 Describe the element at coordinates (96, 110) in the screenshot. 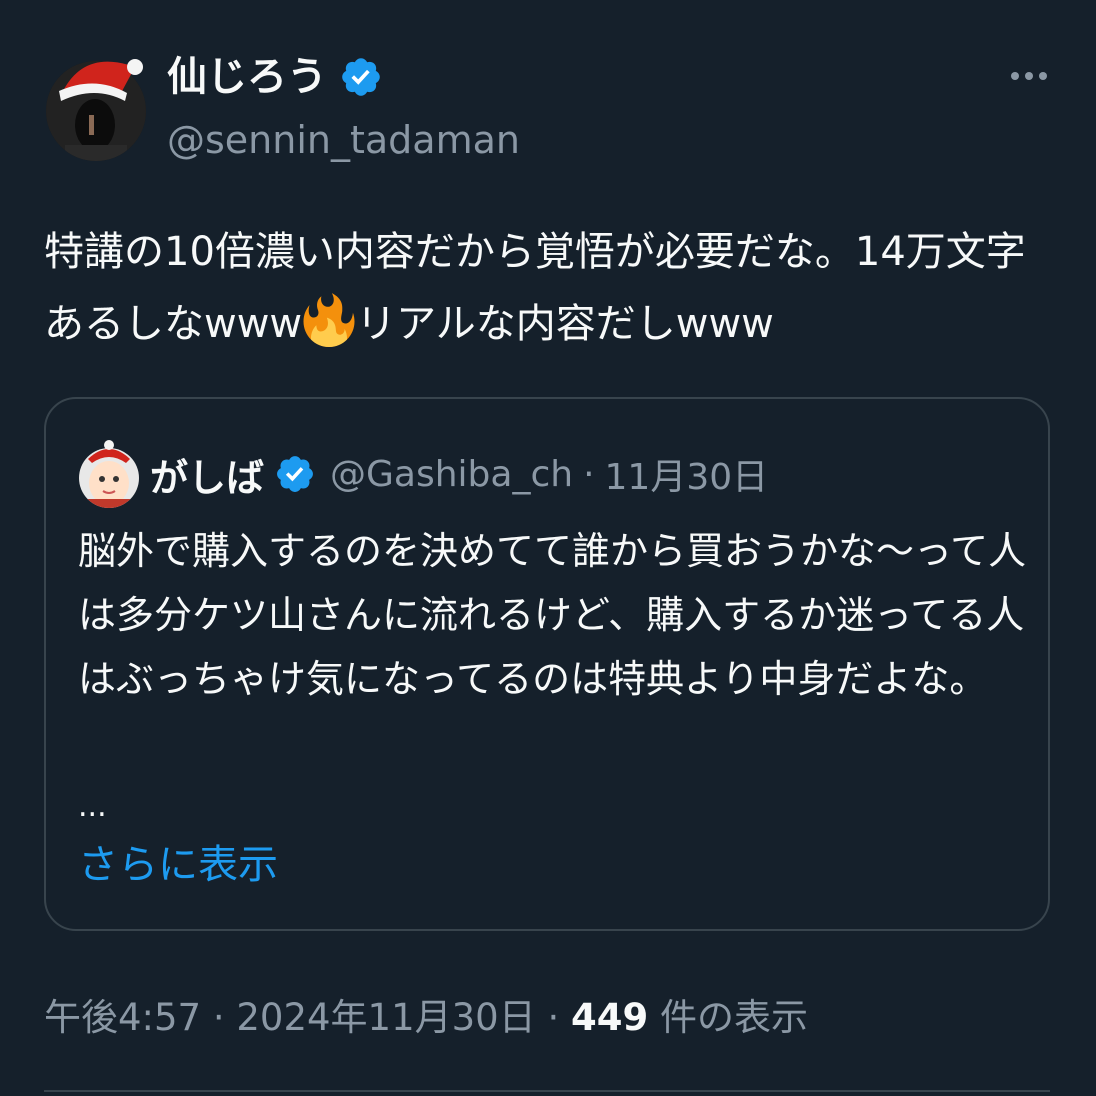

I see `santa-hat-avatar-icon` at that location.